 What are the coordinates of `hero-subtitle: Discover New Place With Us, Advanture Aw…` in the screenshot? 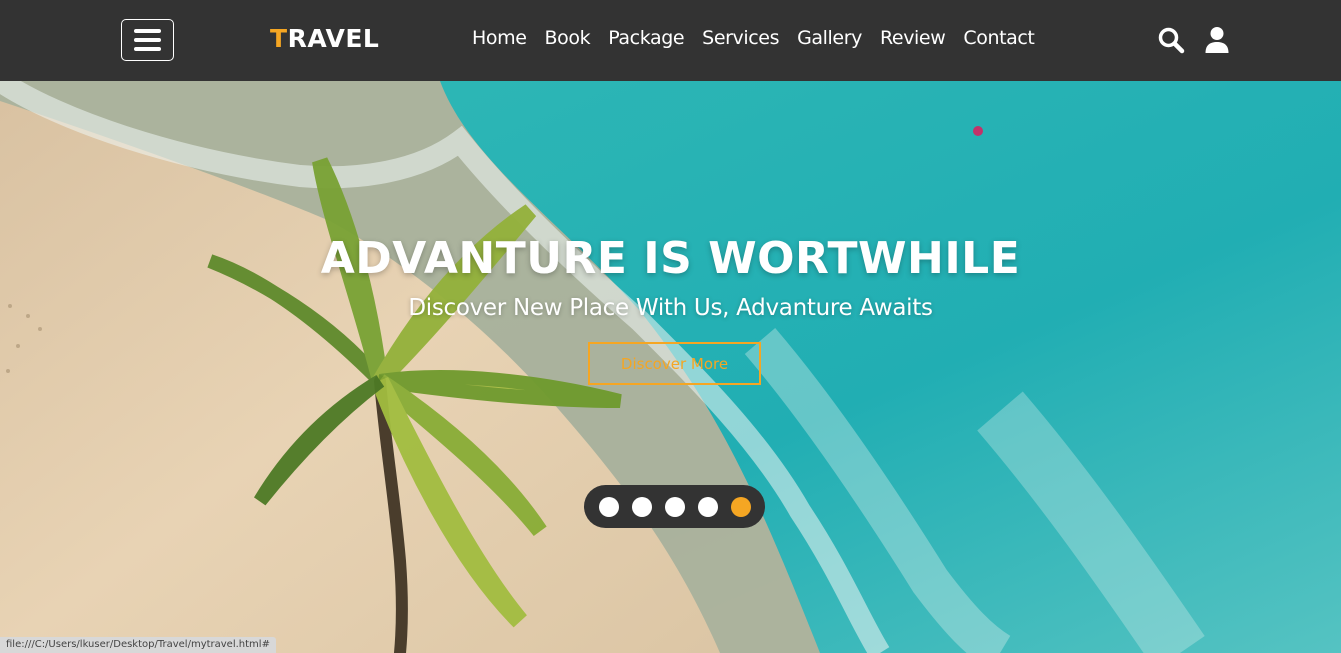 It's located at (670, 308).